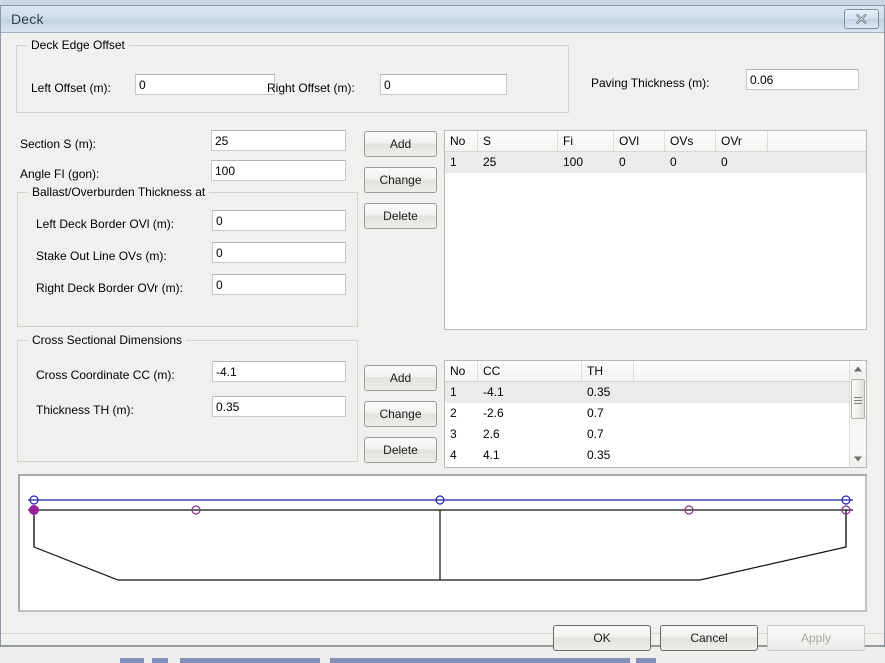  What do you see at coordinates (650, 83) in the screenshot?
I see `paving-thickness-label: Paving Thickness (m):` at bounding box center [650, 83].